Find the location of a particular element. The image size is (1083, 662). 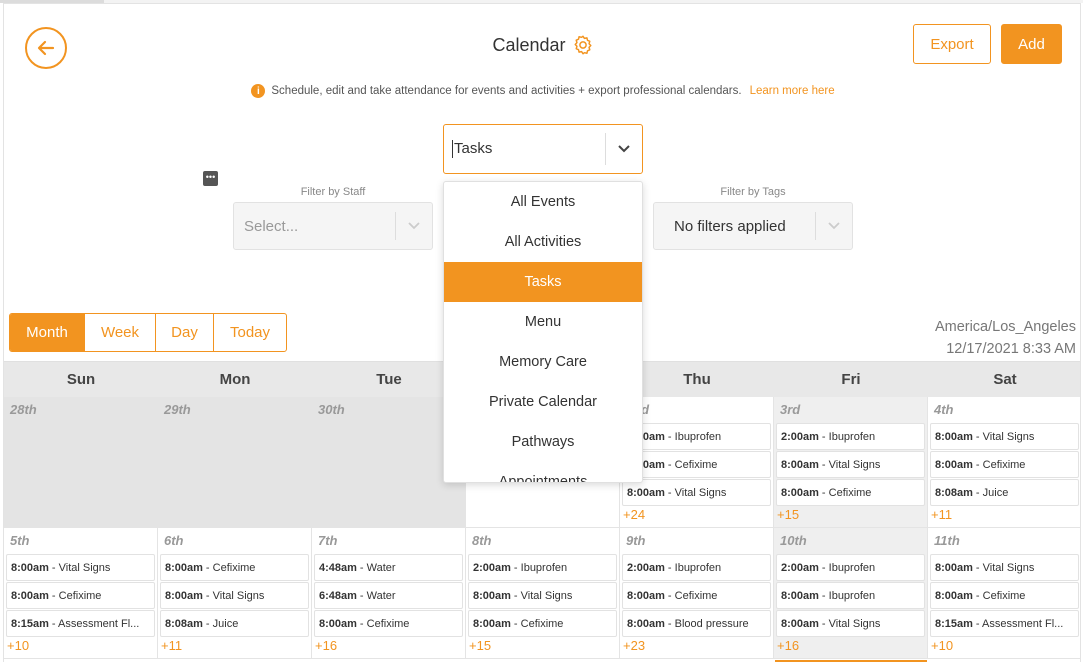

calendar-event: 8:00am - Blood pressure is located at coordinates (696, 623).